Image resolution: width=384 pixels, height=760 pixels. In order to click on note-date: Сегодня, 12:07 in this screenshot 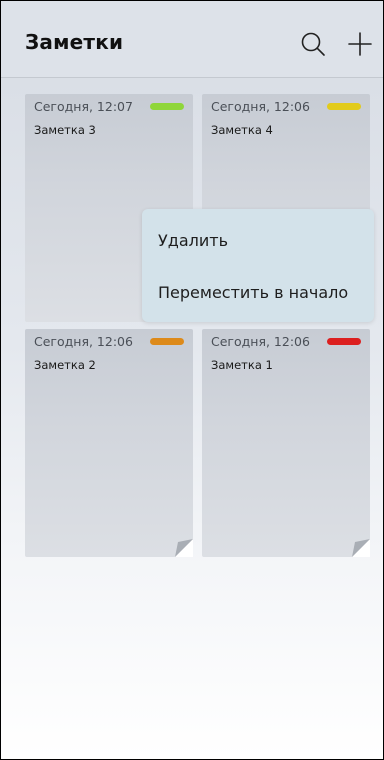, I will do `click(83, 106)`.